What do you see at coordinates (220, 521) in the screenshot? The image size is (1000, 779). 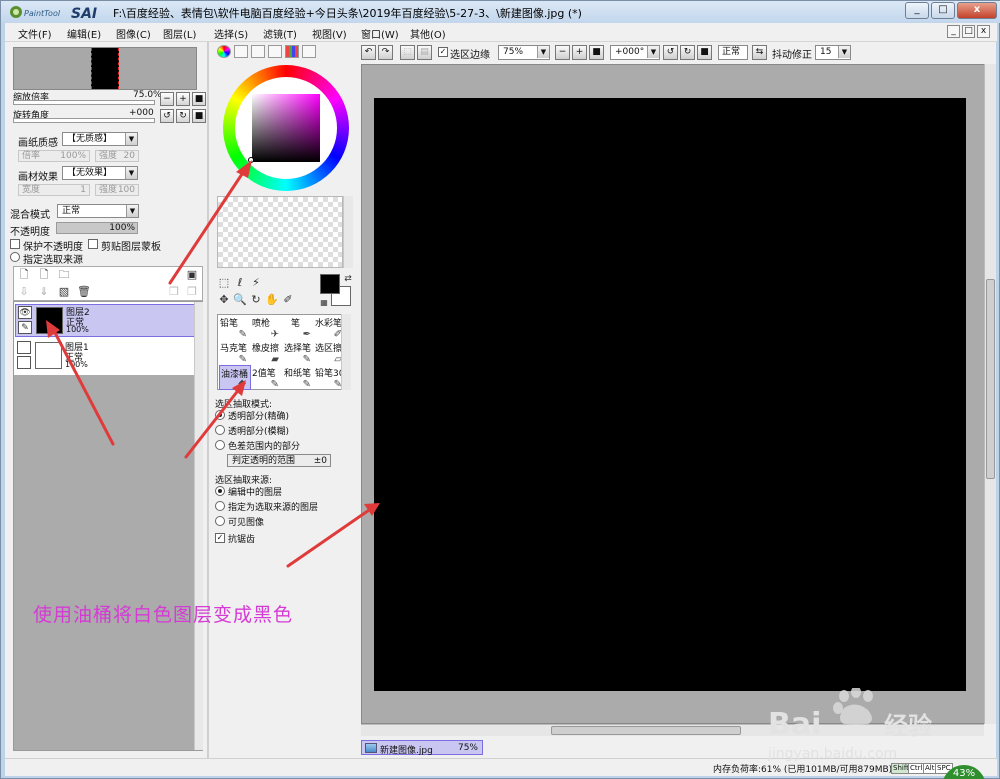 I see `extract-source-radio-visible-image` at bounding box center [220, 521].